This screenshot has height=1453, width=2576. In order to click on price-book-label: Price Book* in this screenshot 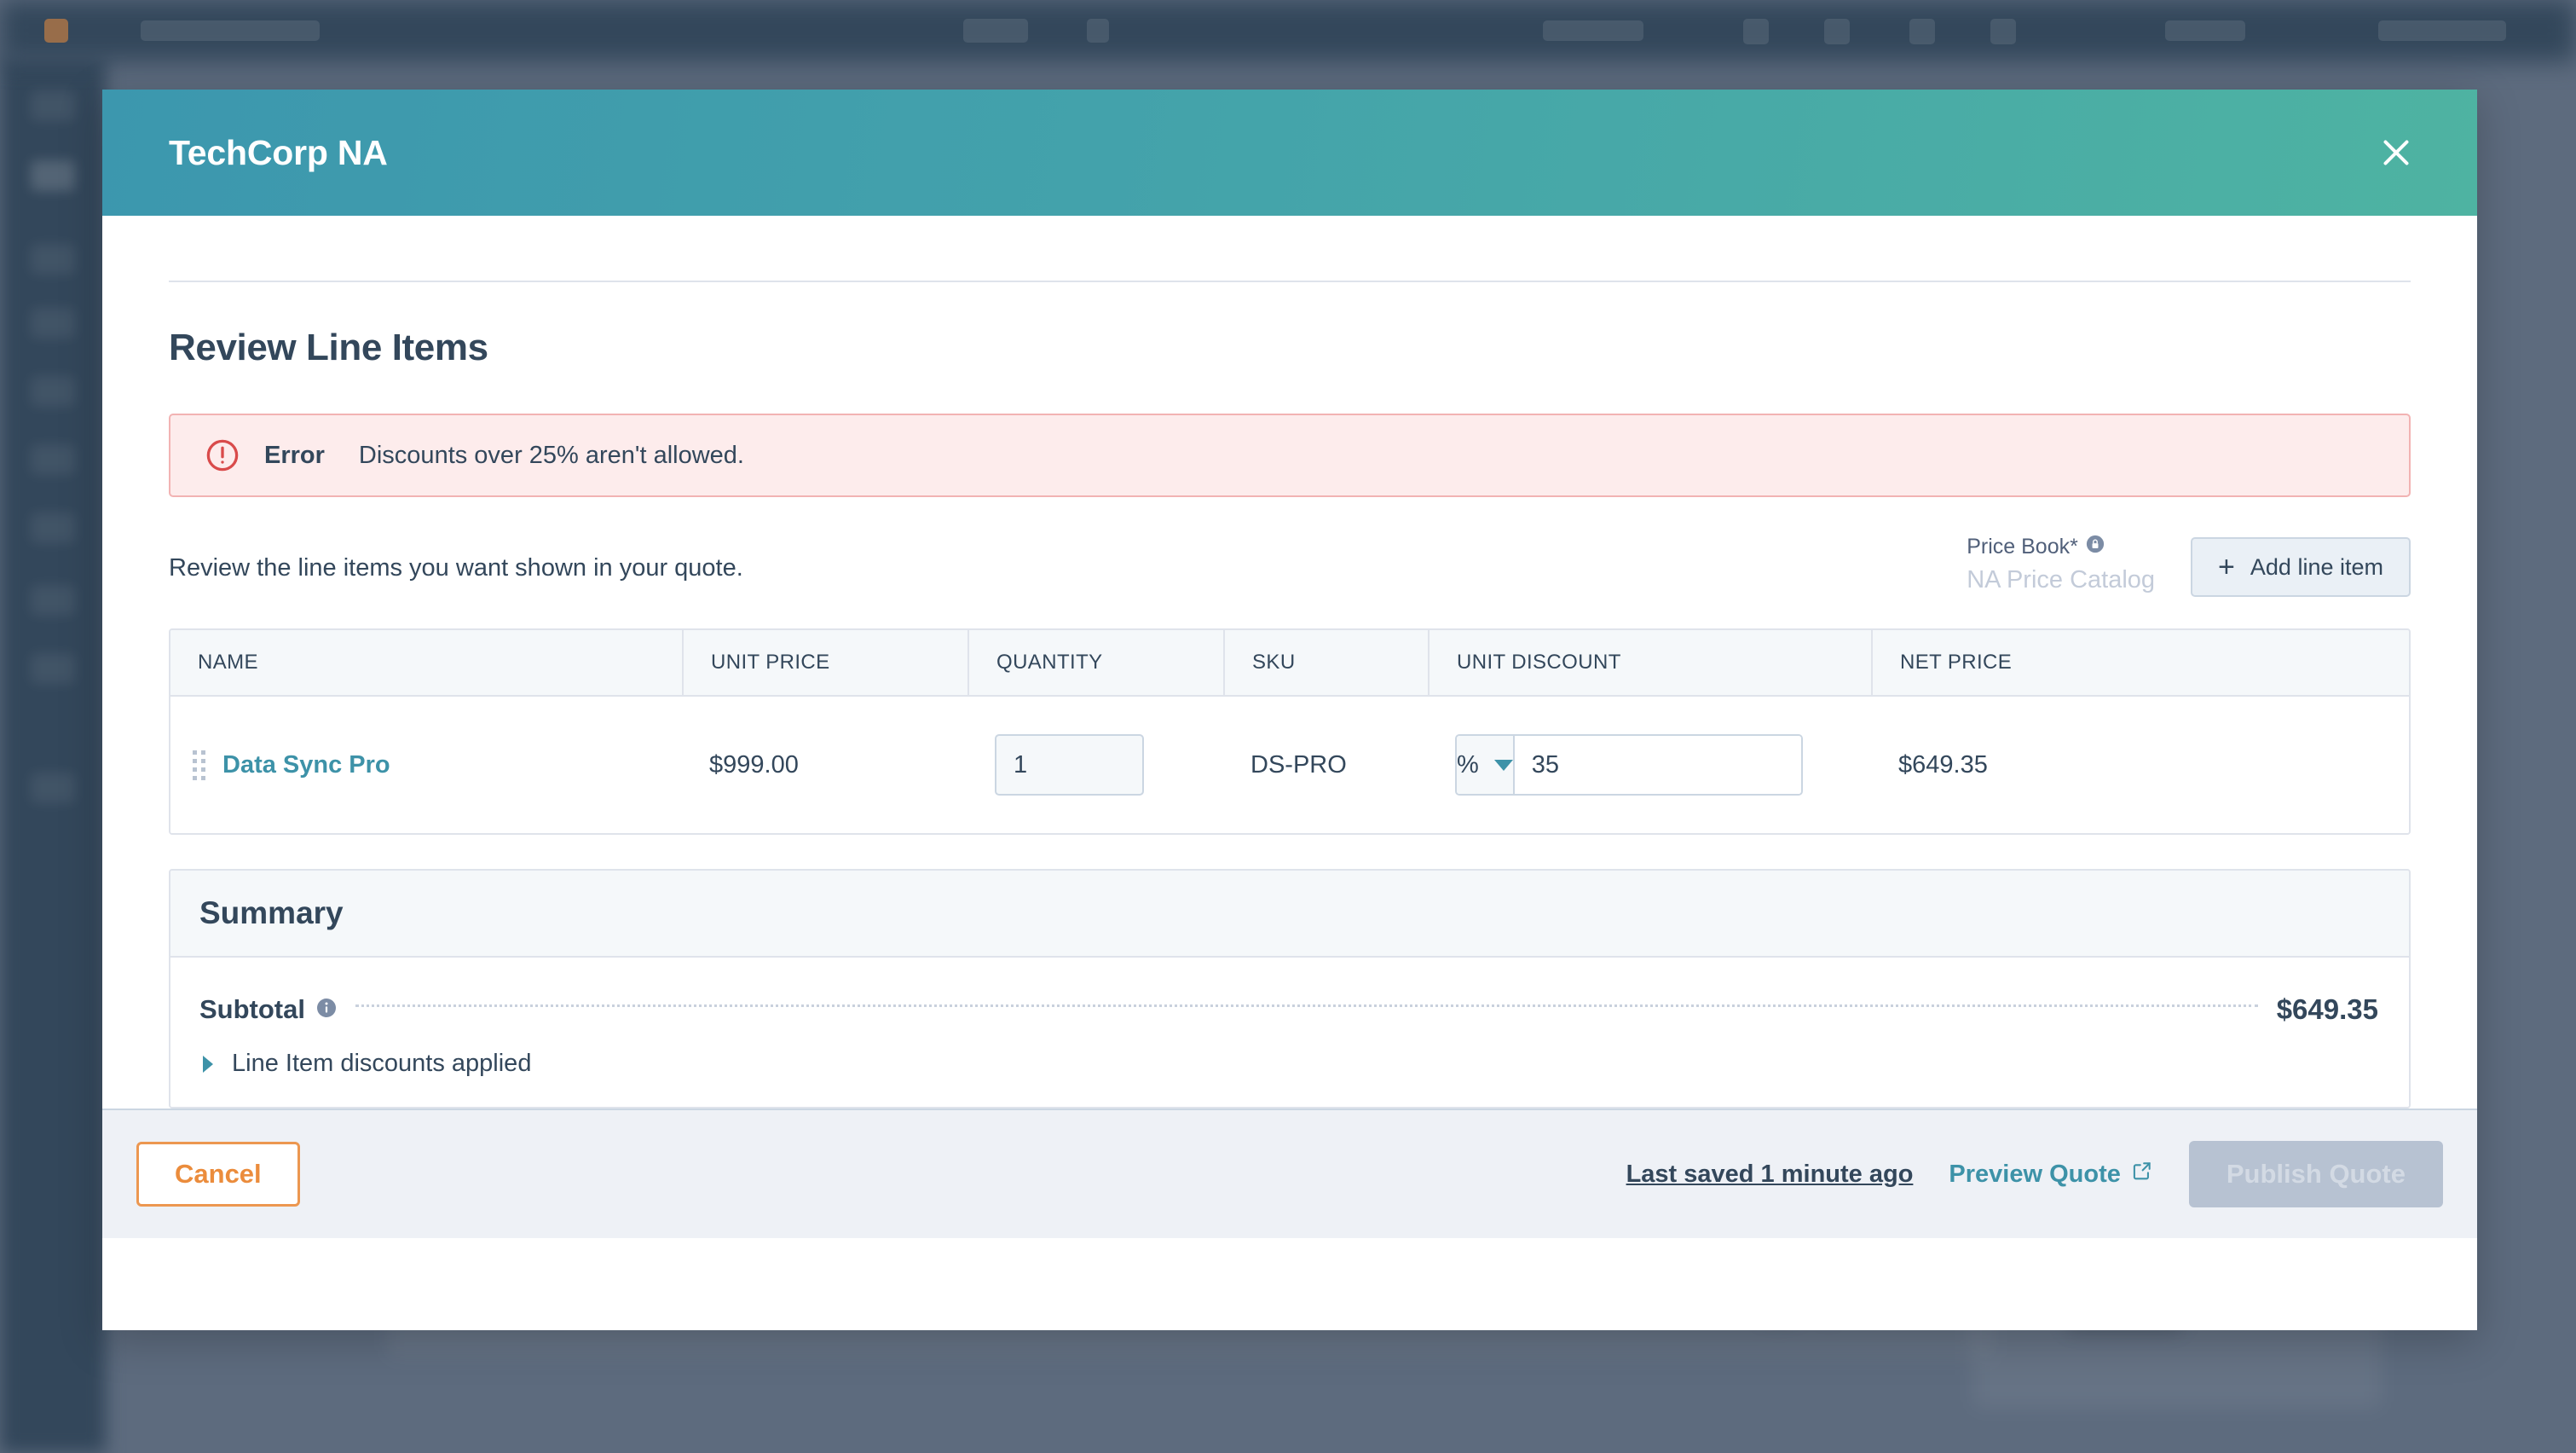, I will do `click(2022, 547)`.